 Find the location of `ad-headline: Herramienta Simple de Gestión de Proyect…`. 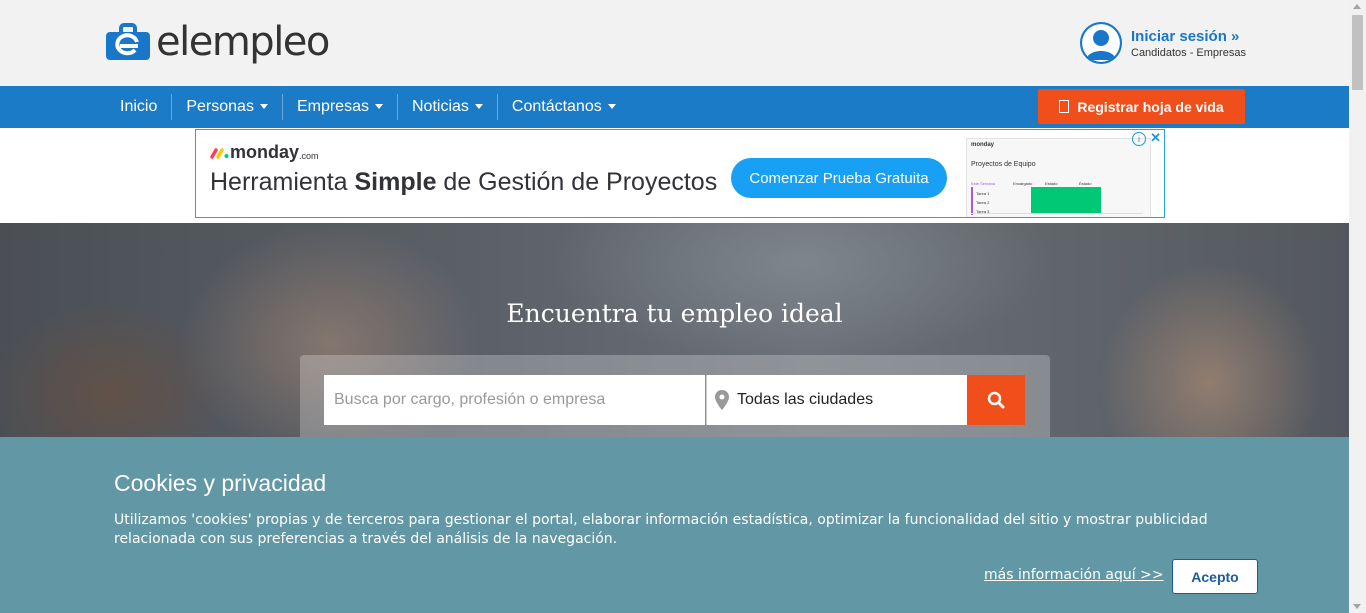

ad-headline: Herramienta Simple de Gestión de Proyect… is located at coordinates (463, 182).